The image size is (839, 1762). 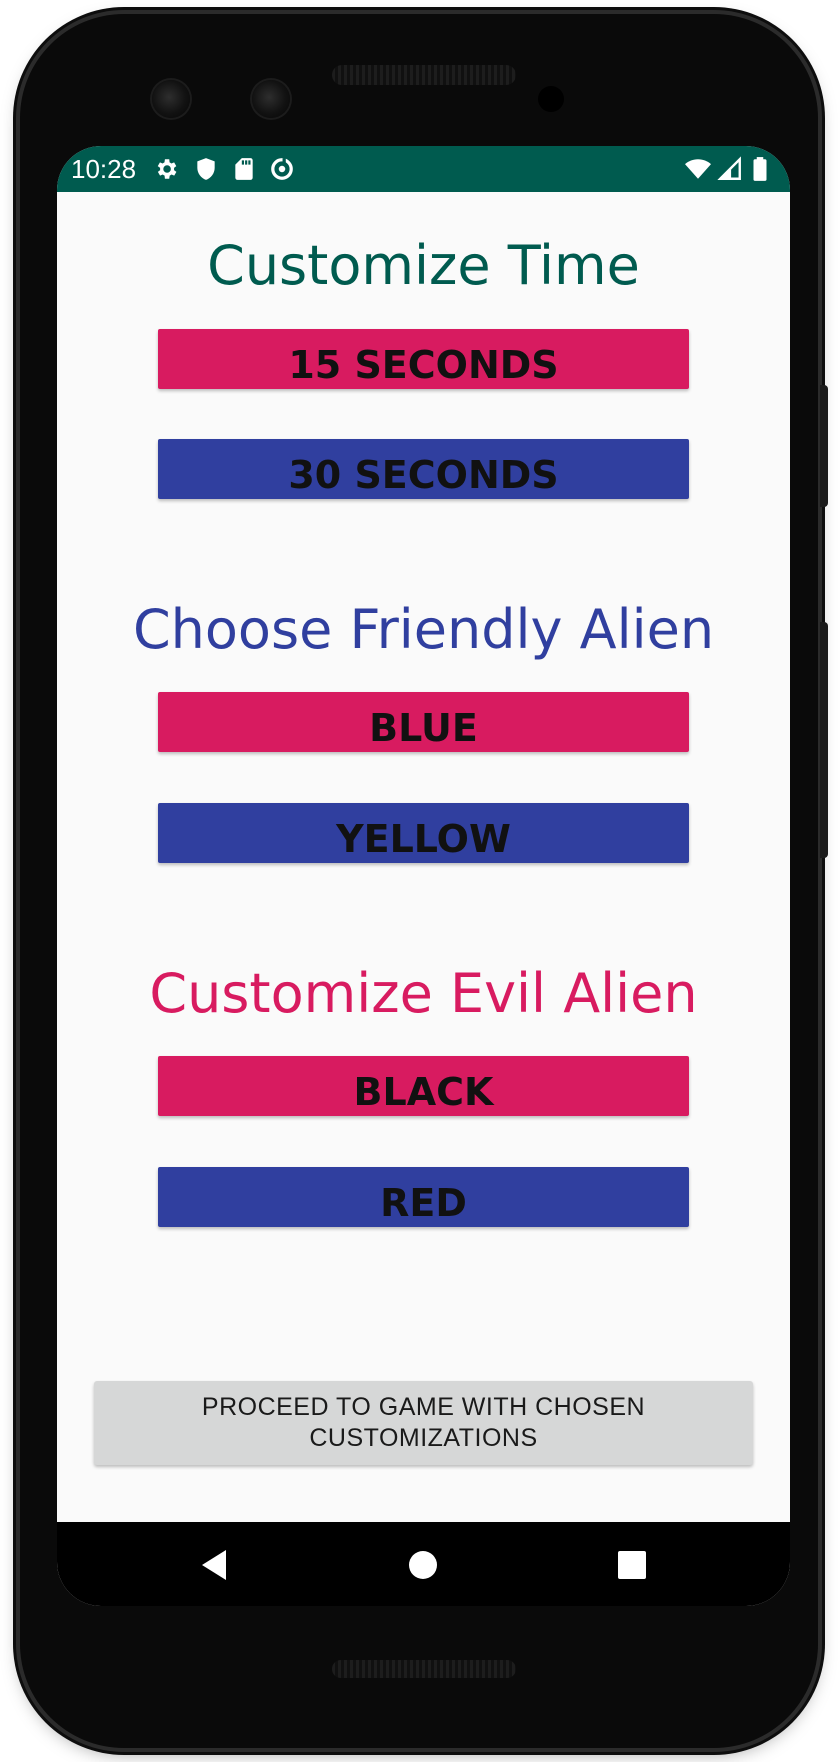 What do you see at coordinates (104, 169) in the screenshot?
I see `status-time: 10:28` at bounding box center [104, 169].